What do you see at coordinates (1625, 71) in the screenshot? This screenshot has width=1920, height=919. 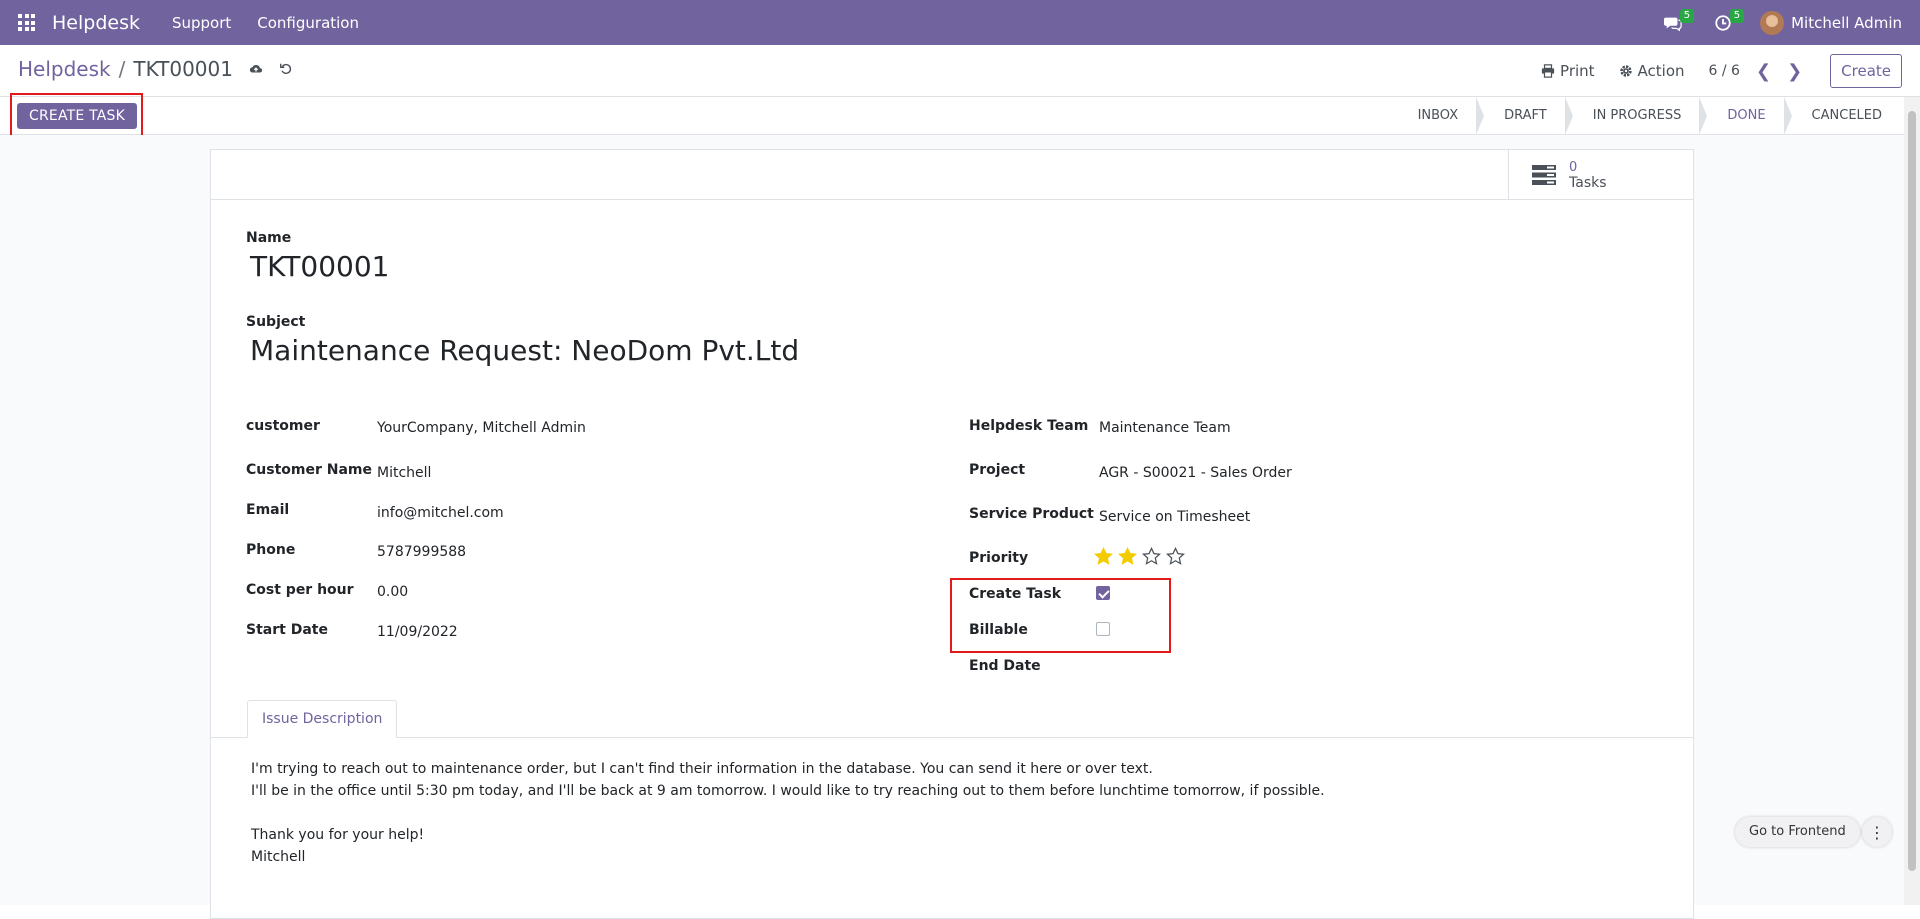 I see `gear-icon` at bounding box center [1625, 71].